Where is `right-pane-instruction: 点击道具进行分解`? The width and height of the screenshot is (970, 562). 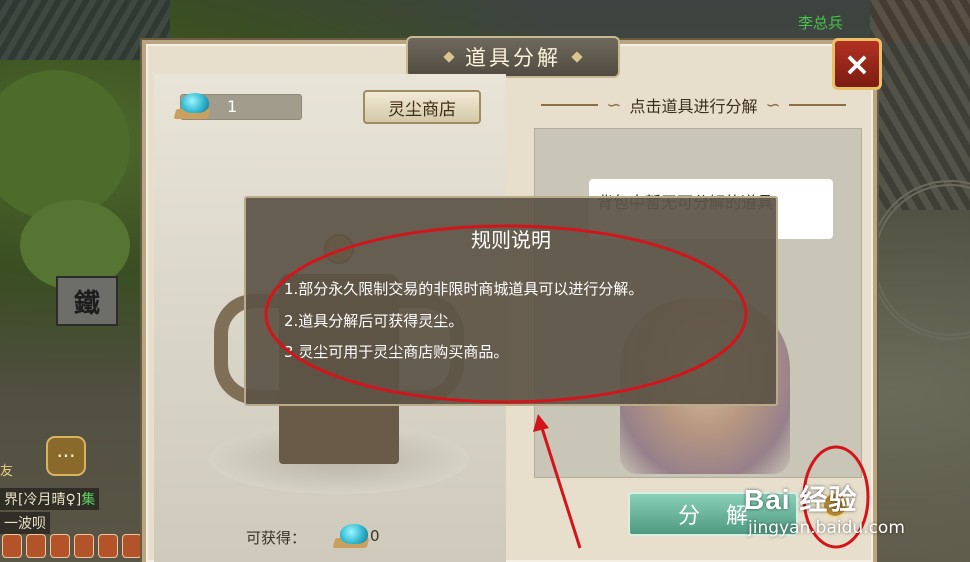 right-pane-instruction: 点击道具进行分解 is located at coordinates (693, 106).